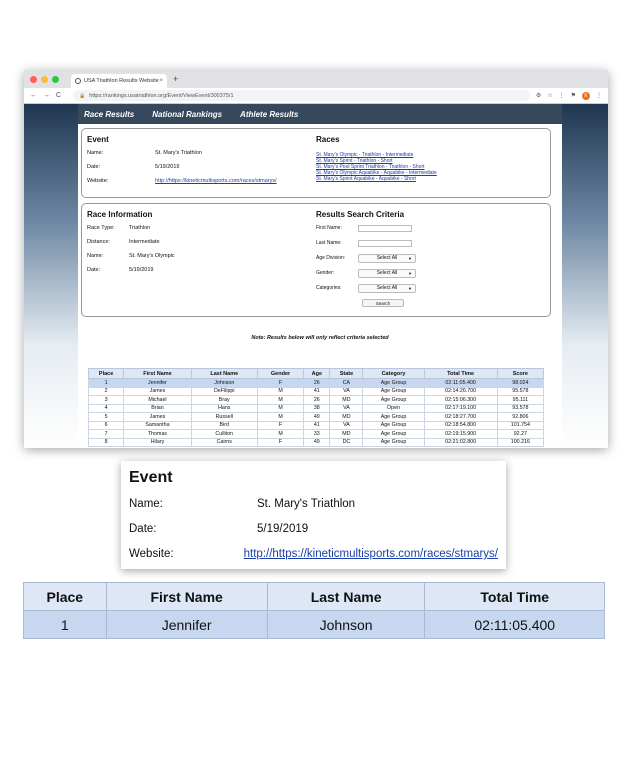 This screenshot has height=760, width=631. What do you see at coordinates (317, 373) in the screenshot?
I see `column-header: Age` at bounding box center [317, 373].